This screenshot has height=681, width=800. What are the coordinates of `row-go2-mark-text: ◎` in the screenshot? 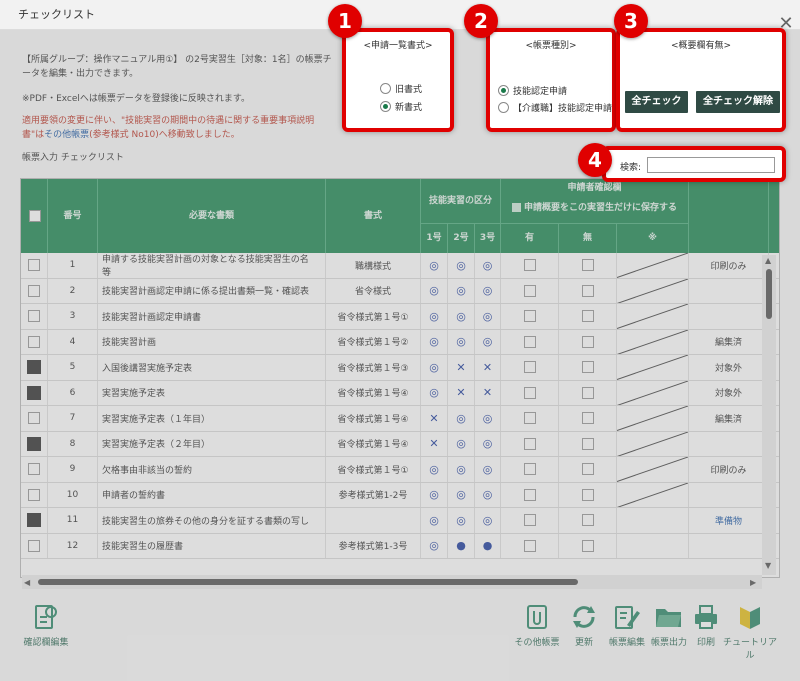 It's located at (461, 469).